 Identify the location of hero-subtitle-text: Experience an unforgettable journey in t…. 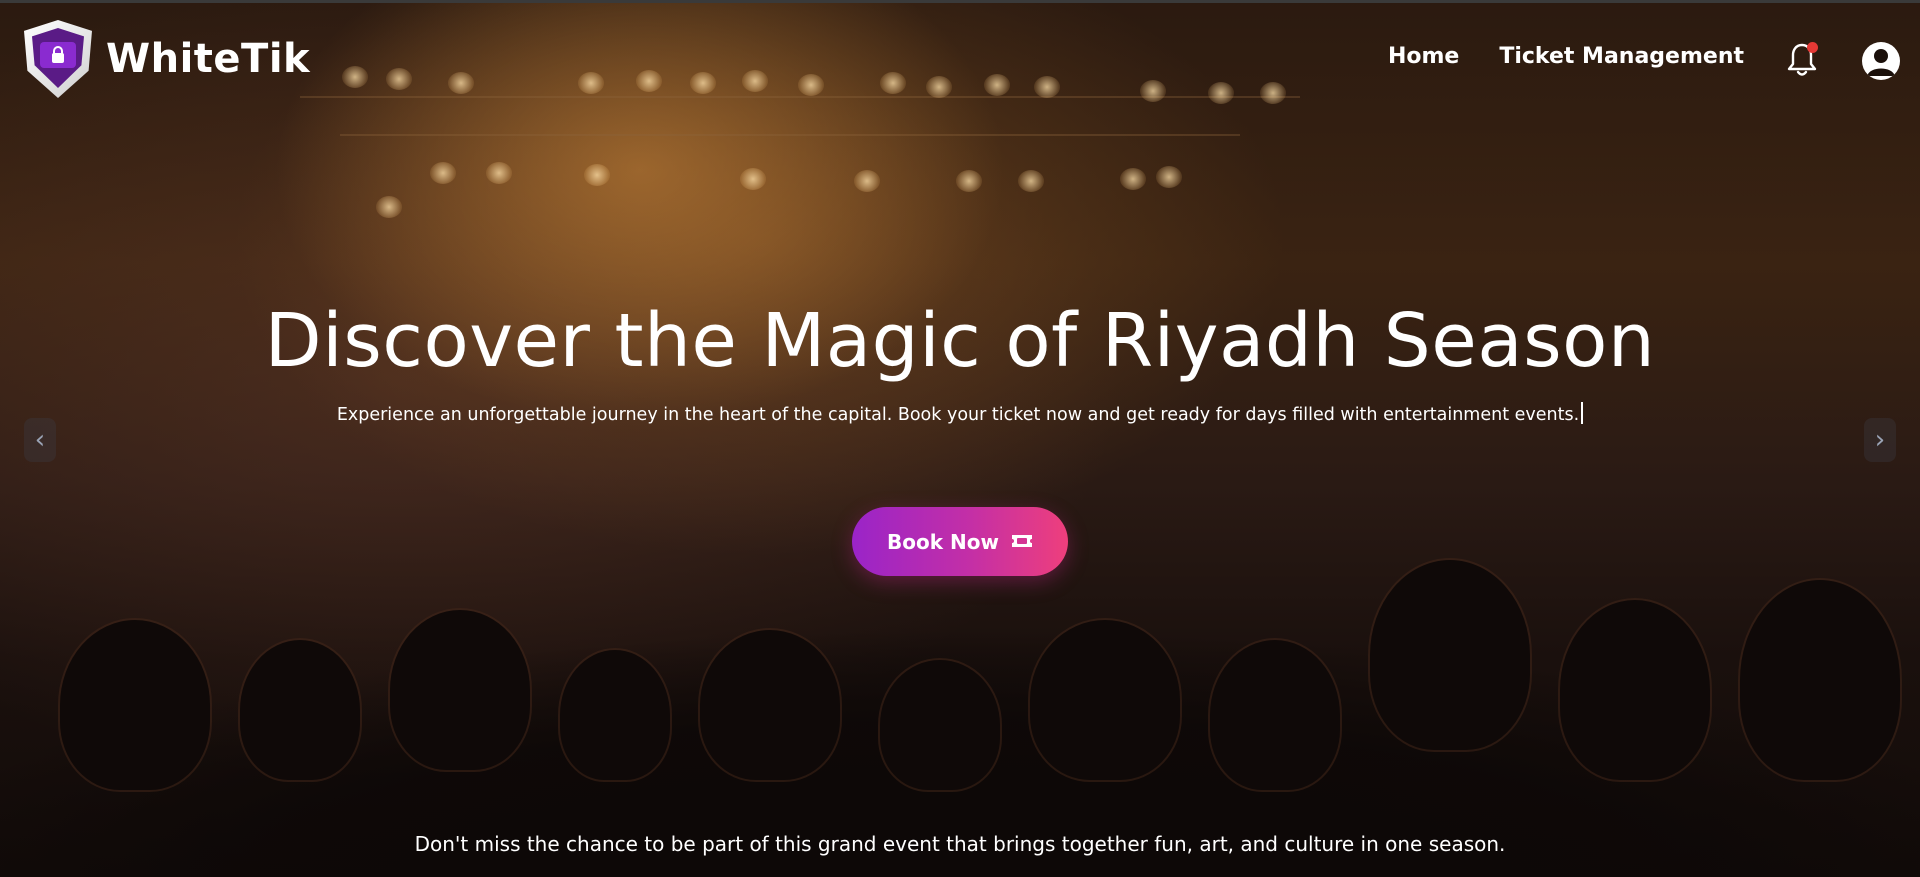
(958, 415).